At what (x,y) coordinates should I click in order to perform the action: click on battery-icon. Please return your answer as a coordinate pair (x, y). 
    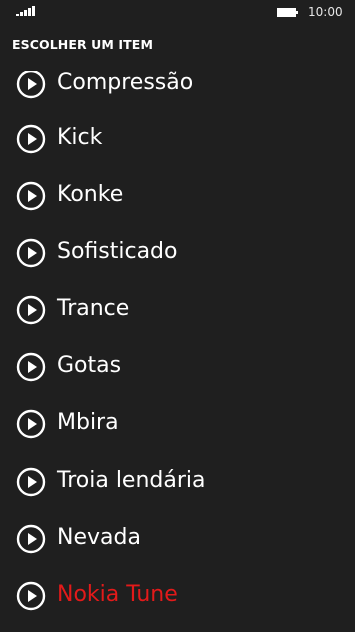
    Looking at the image, I should click on (287, 12).